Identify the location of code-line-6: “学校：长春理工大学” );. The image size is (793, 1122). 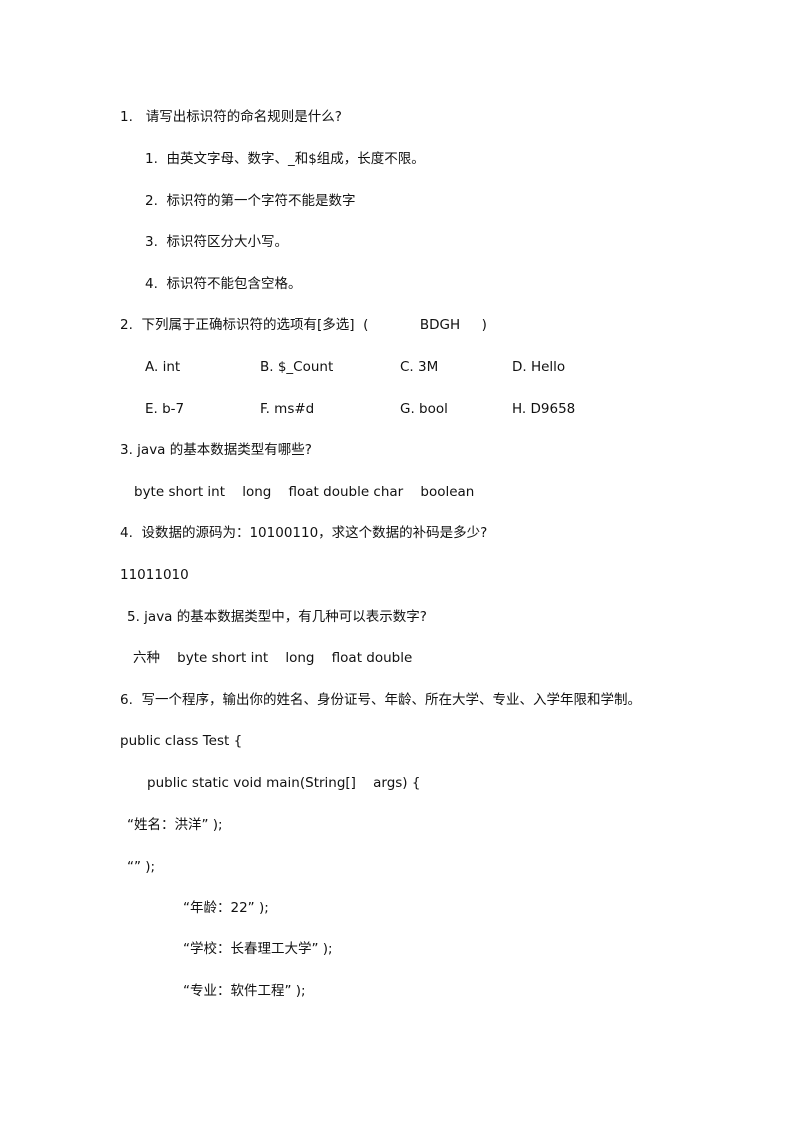
(258, 949).